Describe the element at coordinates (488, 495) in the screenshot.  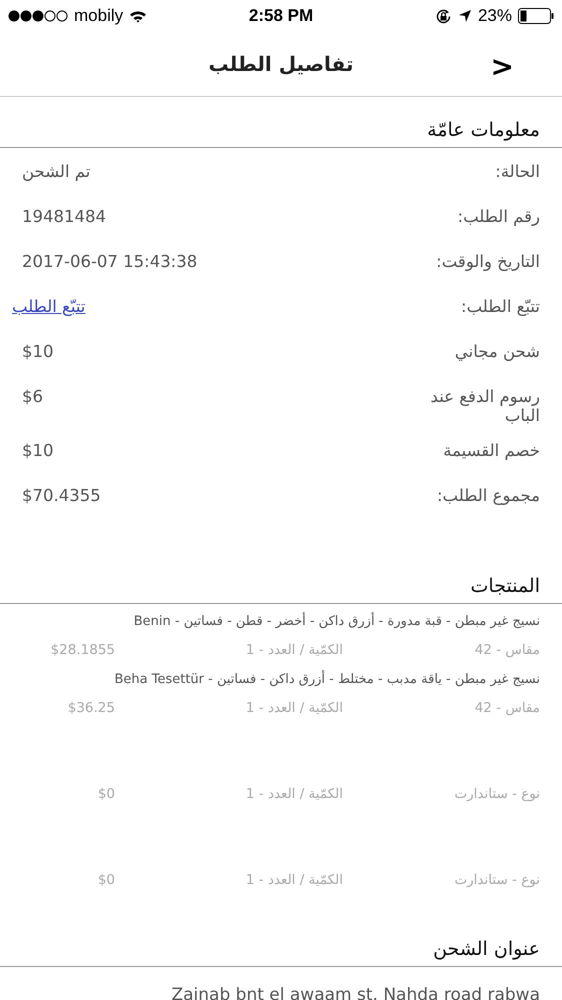
I see `field-label: مجموع الطلب:` at that location.